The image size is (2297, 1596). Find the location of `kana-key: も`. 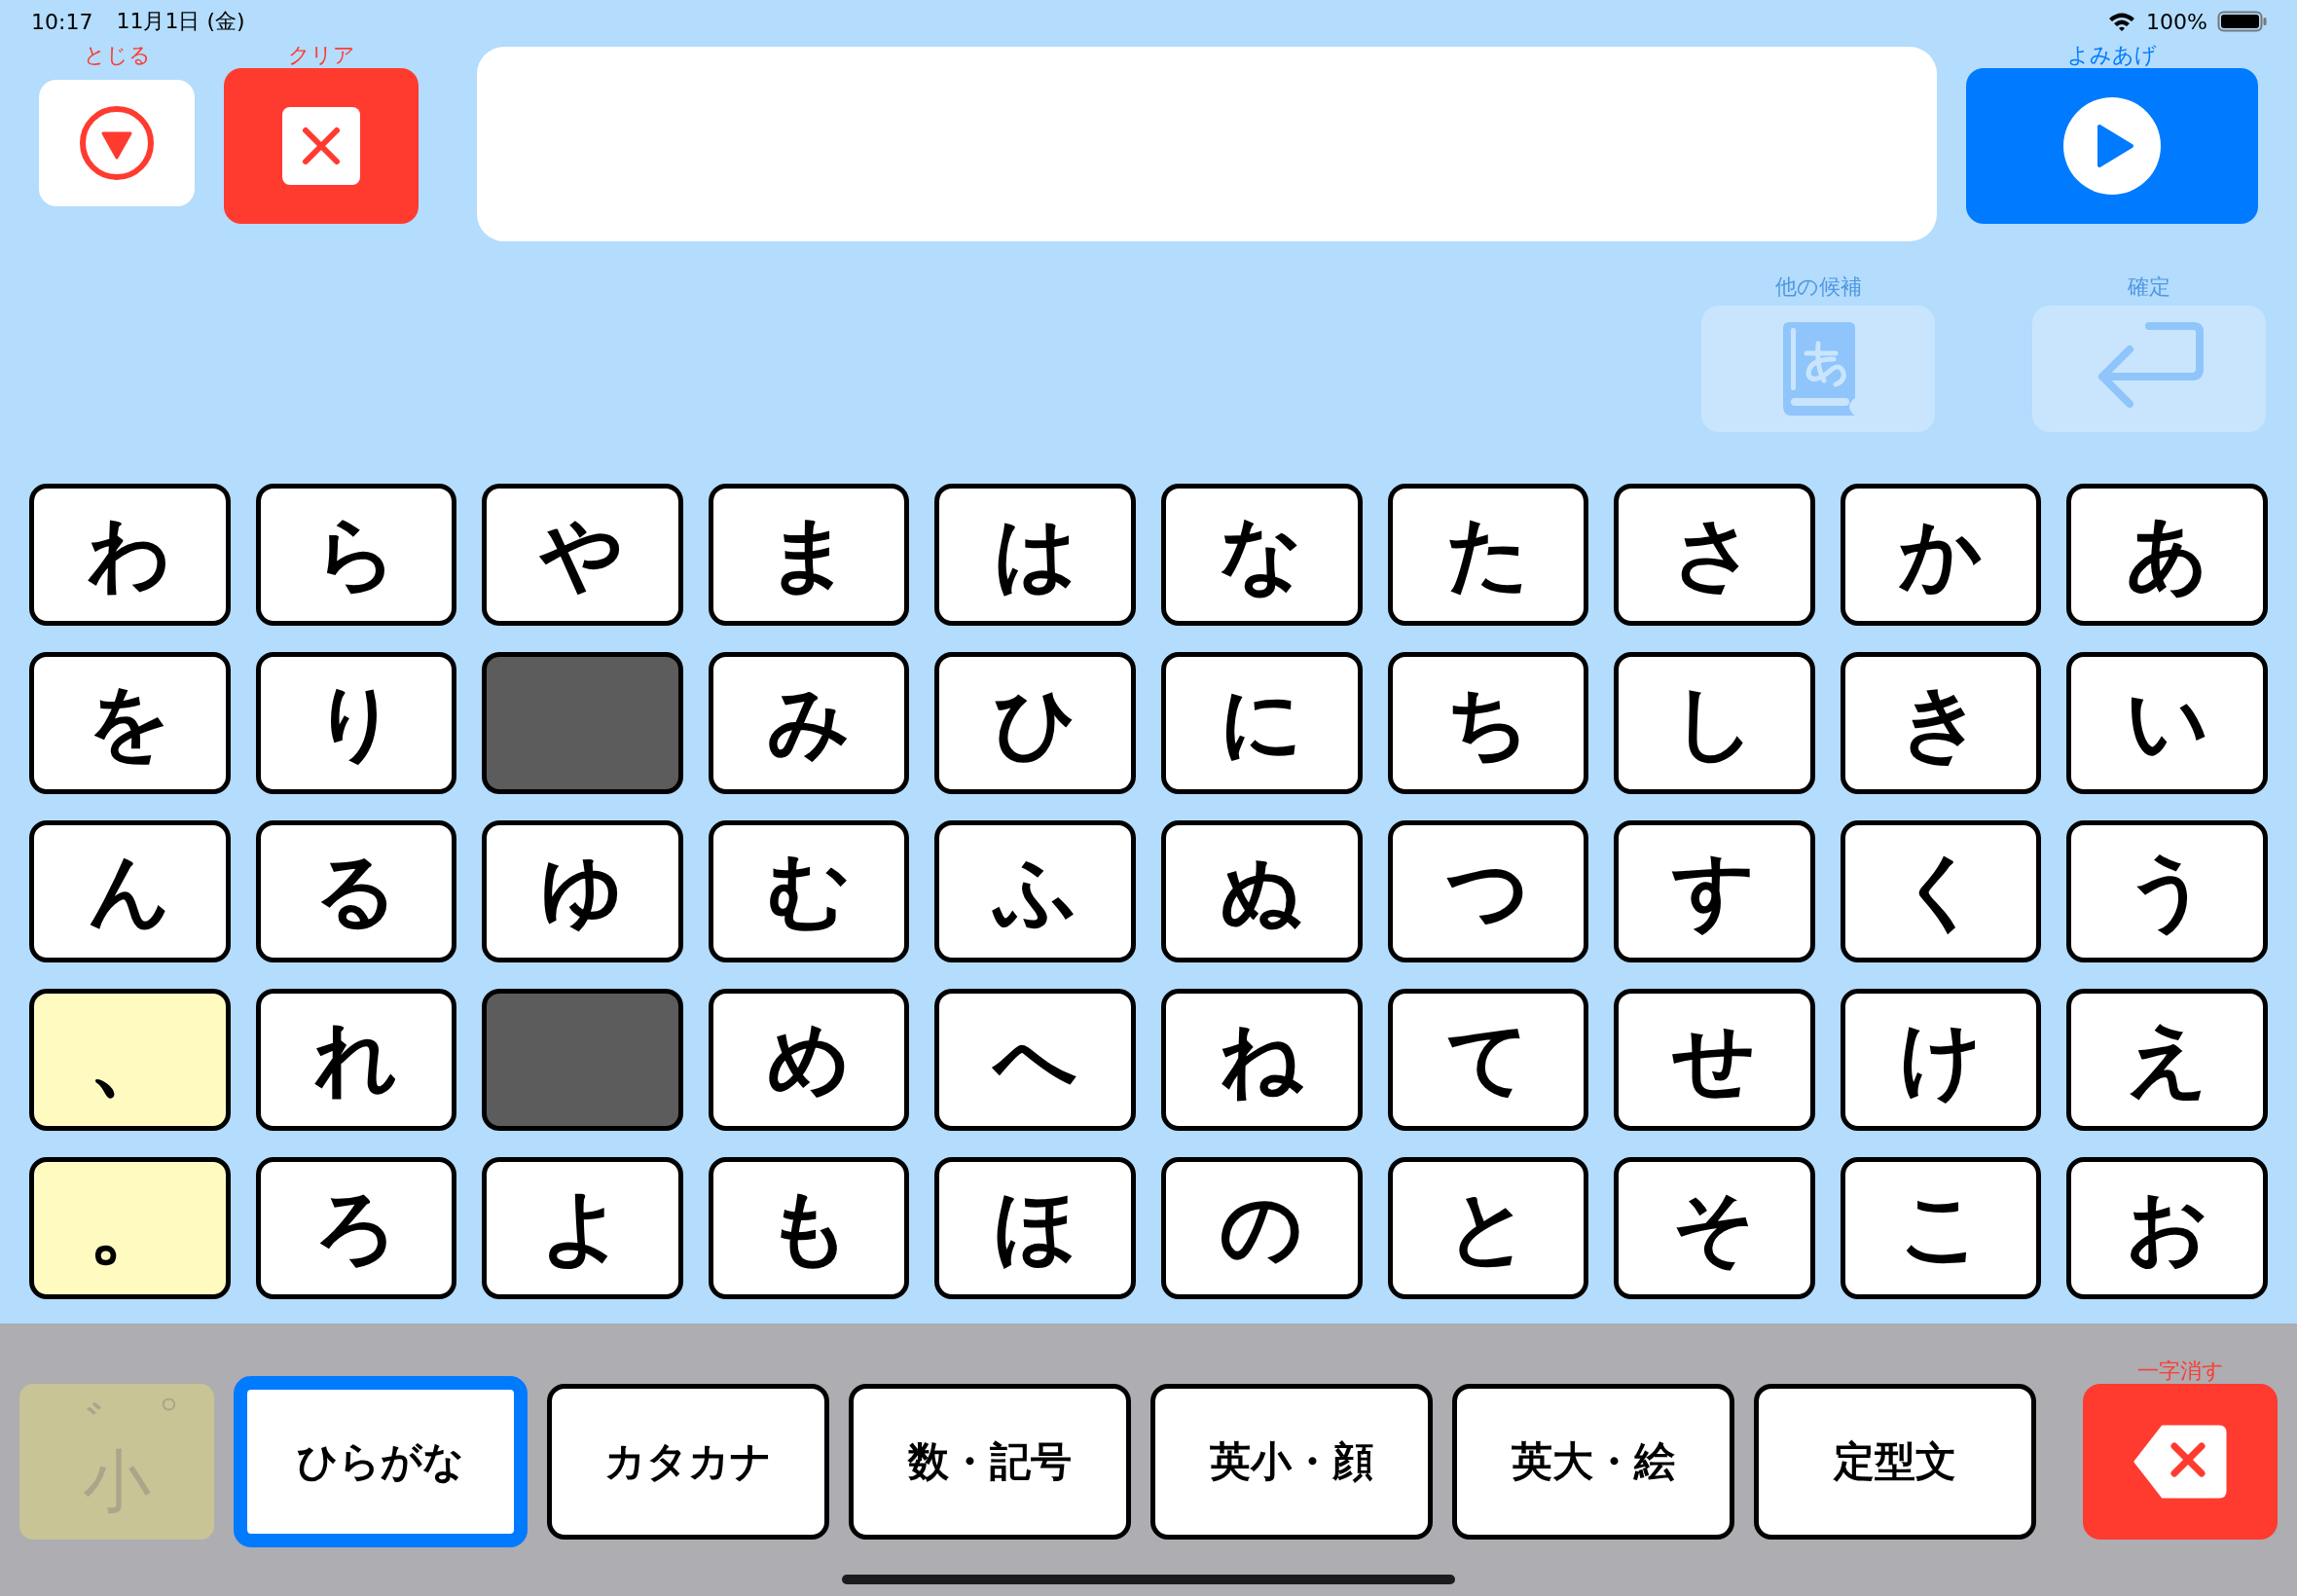

kana-key: も is located at coordinates (809, 1228).